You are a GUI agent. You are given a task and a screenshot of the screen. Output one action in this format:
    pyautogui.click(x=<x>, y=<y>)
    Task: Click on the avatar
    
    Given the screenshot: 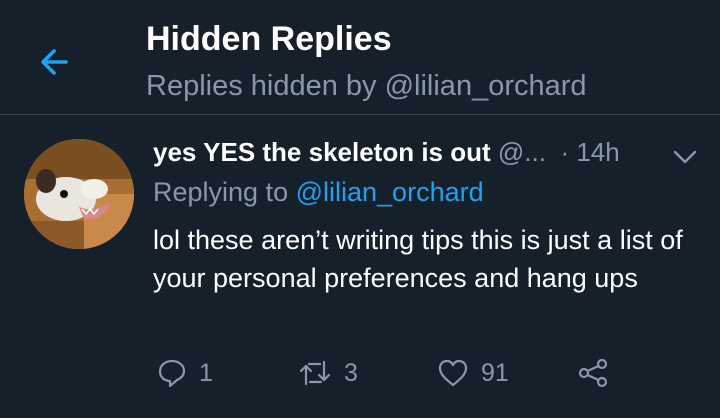 What is the action you would take?
    pyautogui.click(x=79, y=194)
    